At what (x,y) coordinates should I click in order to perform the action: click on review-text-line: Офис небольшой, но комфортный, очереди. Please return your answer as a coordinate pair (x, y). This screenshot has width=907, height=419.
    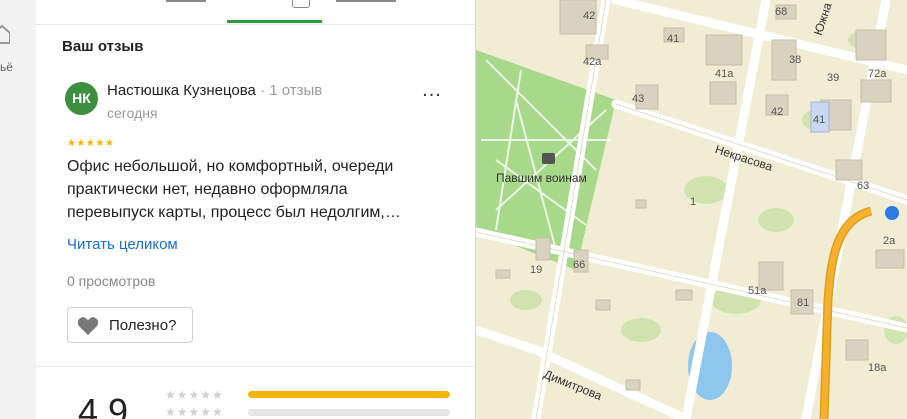
    Looking at the image, I should click on (230, 166).